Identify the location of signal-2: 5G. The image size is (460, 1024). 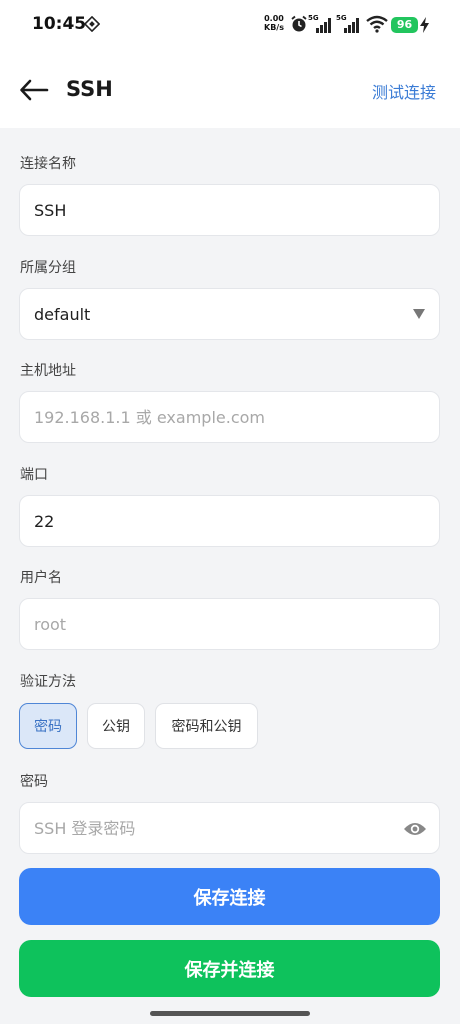
(348, 24).